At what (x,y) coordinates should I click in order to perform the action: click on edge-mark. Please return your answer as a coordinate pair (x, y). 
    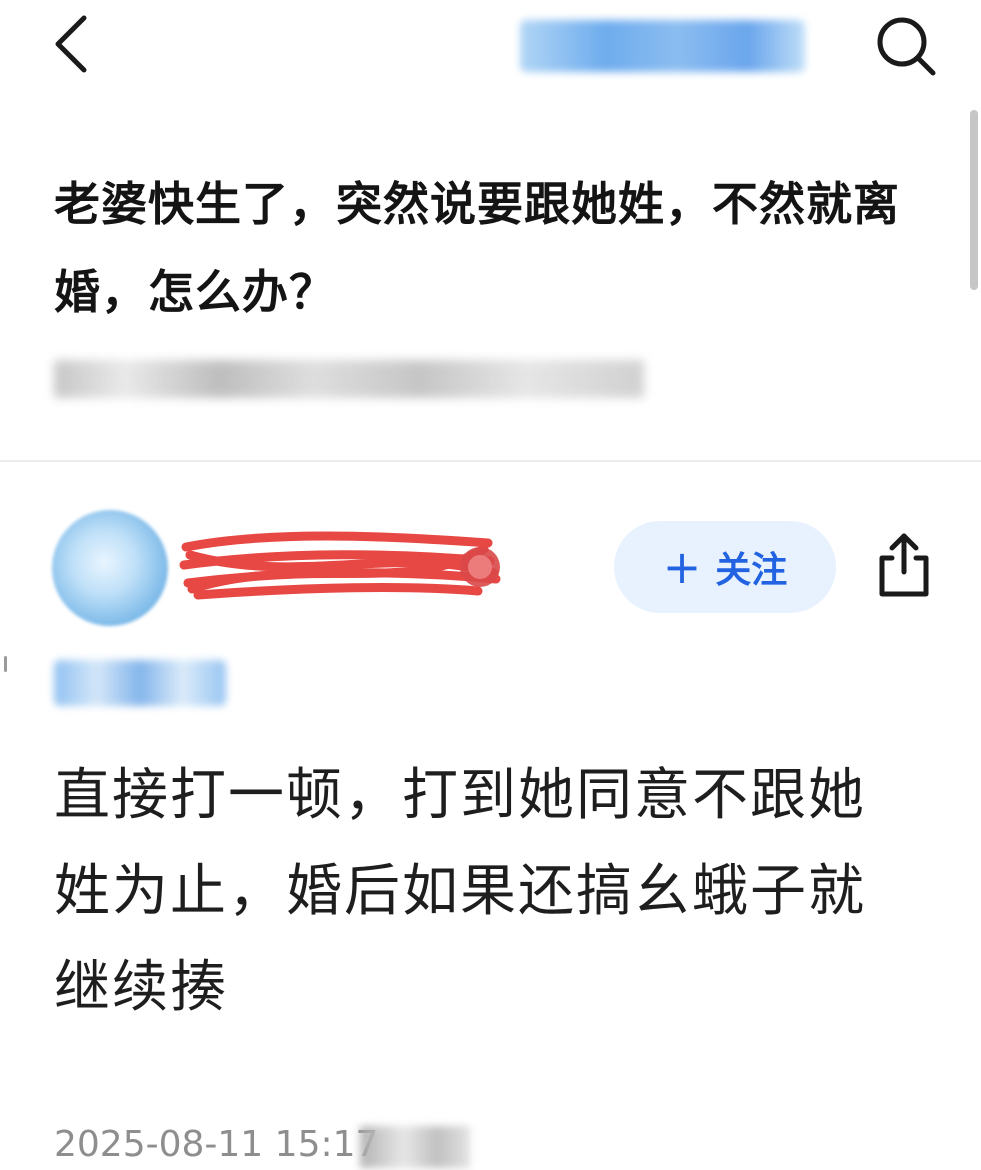
    Looking at the image, I should click on (5, 664).